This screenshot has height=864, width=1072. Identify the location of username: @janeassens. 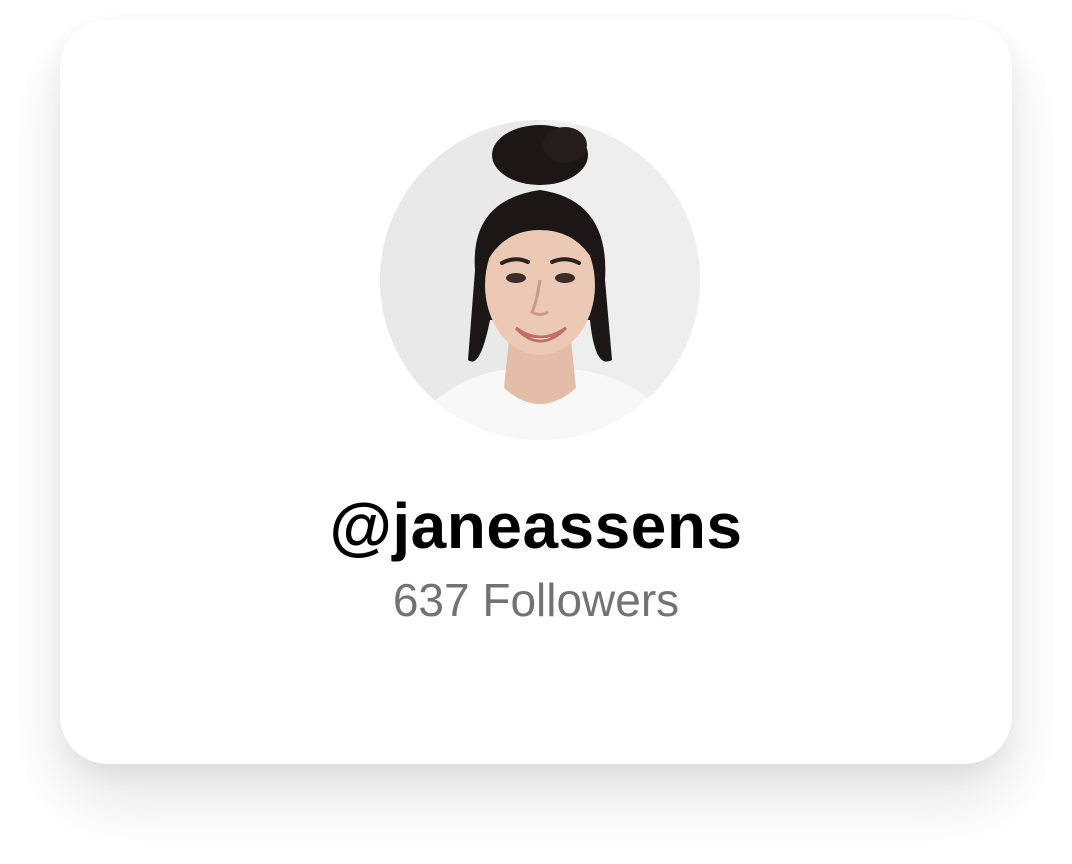
(536, 526).